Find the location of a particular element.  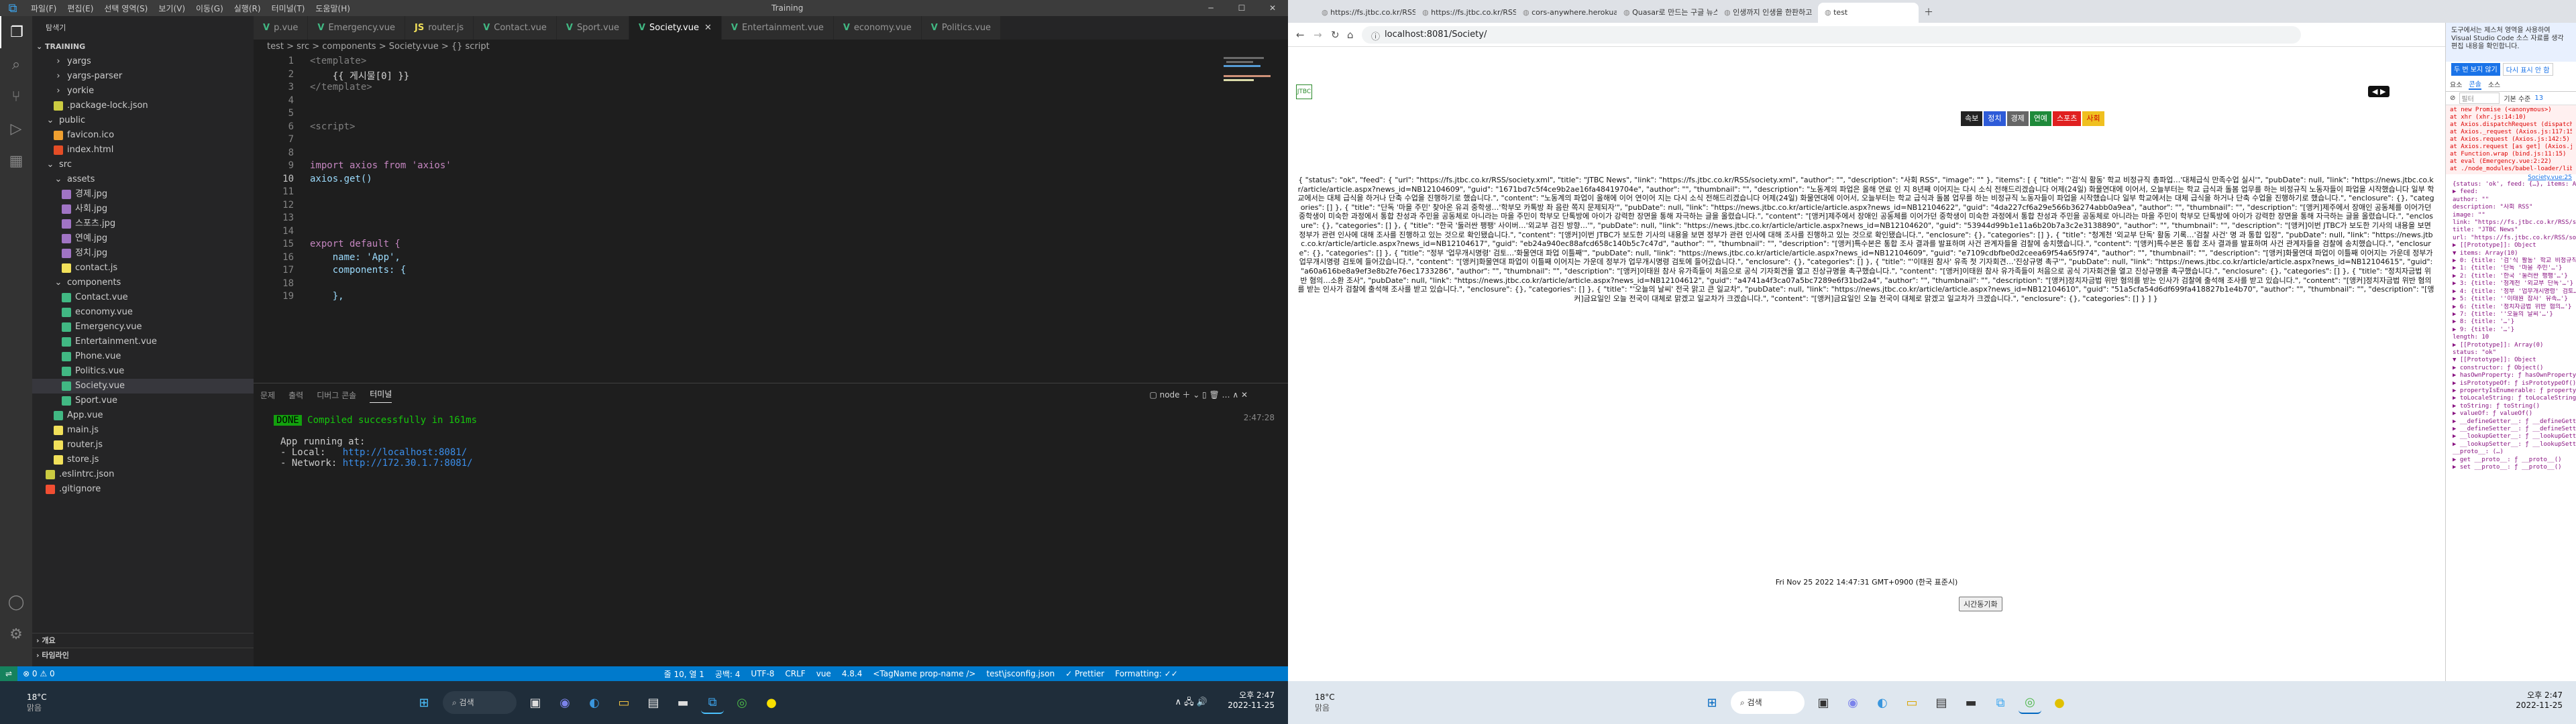

weather-widget: 18°C 맑음 is located at coordinates (47, 702).